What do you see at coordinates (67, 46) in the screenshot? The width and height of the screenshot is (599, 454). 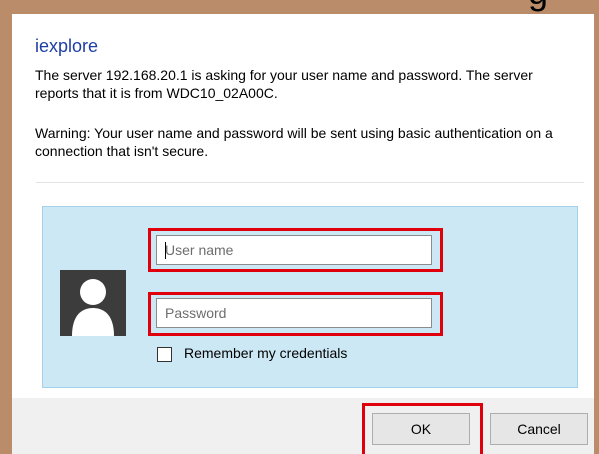 I see `dialog-title: iexplore` at bounding box center [67, 46].